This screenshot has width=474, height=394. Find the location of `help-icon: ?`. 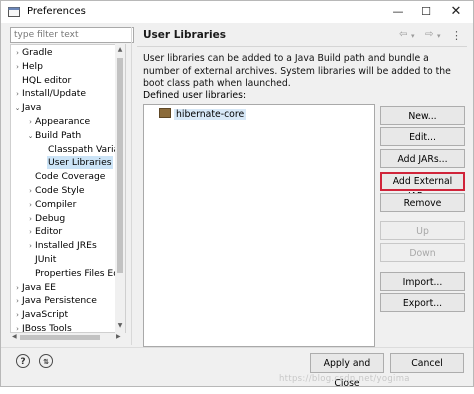

help-icon: ? is located at coordinates (23, 361).